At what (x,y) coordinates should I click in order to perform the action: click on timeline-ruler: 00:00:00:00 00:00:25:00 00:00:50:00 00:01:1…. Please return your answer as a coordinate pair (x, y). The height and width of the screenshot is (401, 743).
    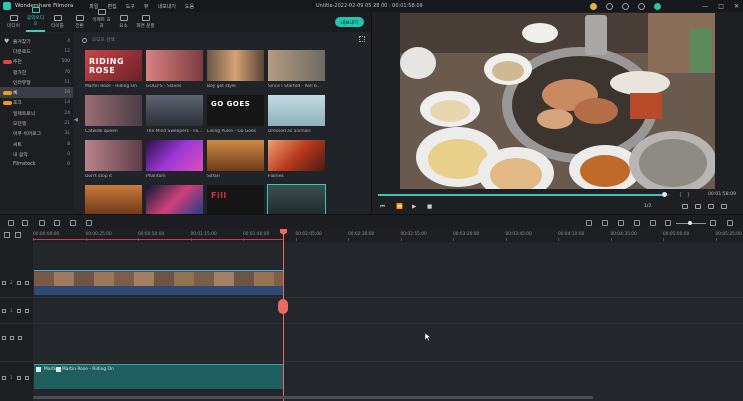
    Looking at the image, I should click on (371, 235).